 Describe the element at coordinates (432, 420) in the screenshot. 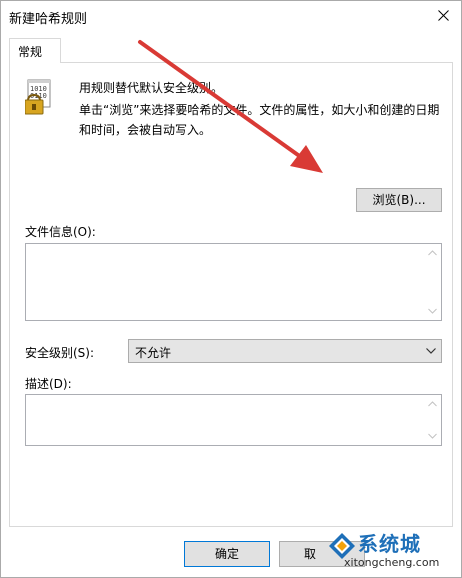

I see `description-scrollbar` at that location.